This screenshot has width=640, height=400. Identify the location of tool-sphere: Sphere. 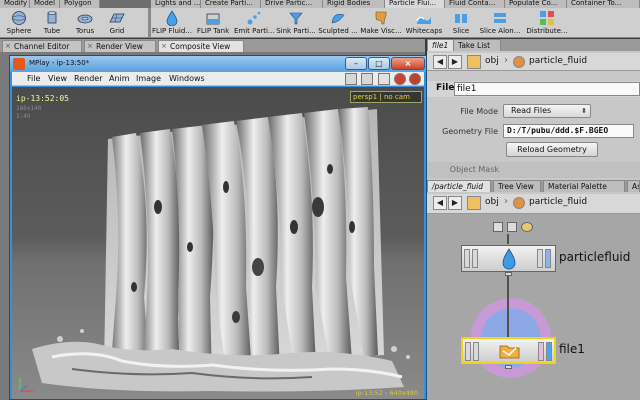
(19, 23).